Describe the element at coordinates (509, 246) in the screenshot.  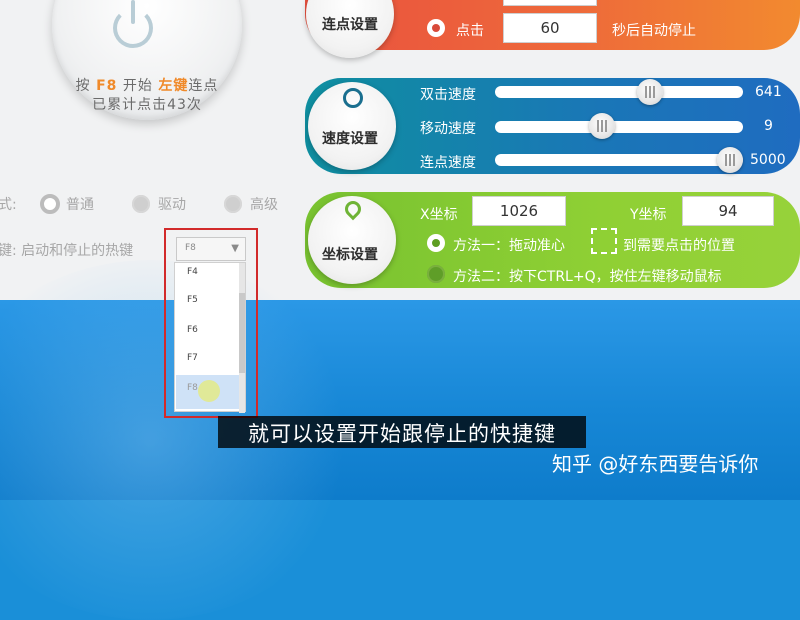
I see `method1-text: 方法一：拖动准心` at that location.